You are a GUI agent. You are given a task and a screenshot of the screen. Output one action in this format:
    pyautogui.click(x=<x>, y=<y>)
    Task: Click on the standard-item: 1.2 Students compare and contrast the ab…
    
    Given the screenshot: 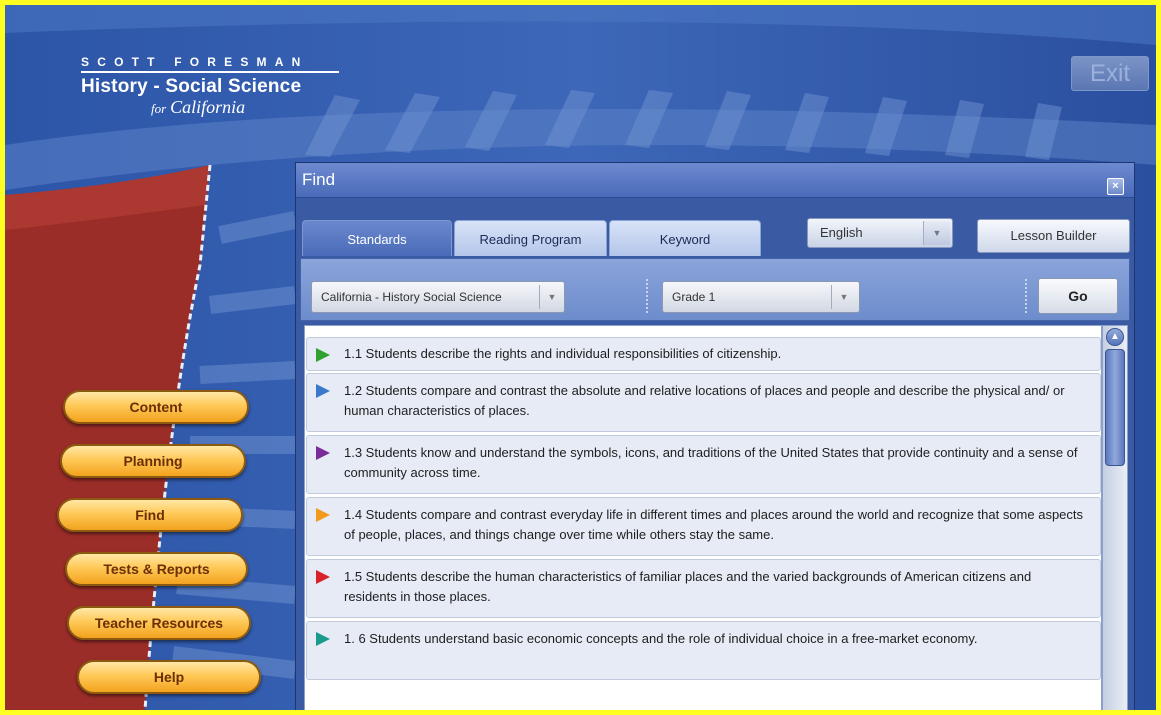 What is the action you would take?
    pyautogui.click(x=703, y=402)
    